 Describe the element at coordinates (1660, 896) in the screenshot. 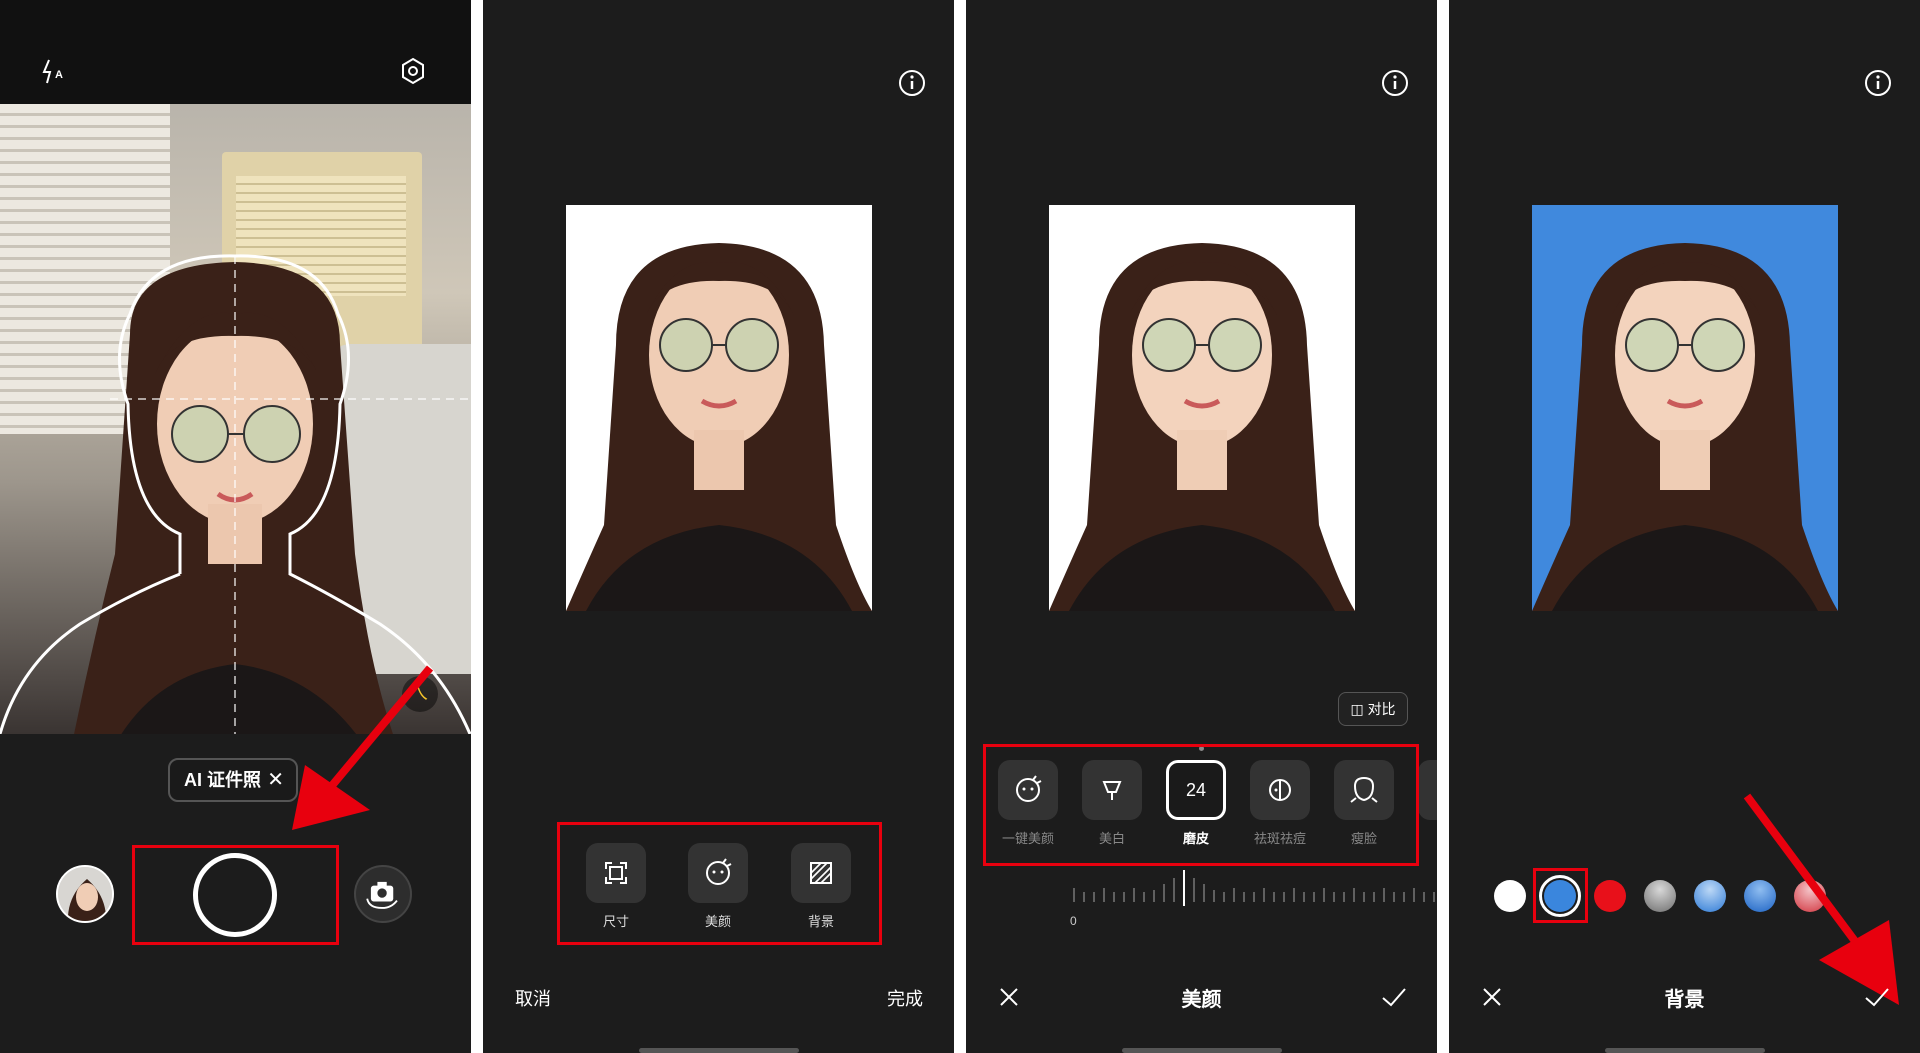

I see `bg-swatch-gray-gradient` at that location.